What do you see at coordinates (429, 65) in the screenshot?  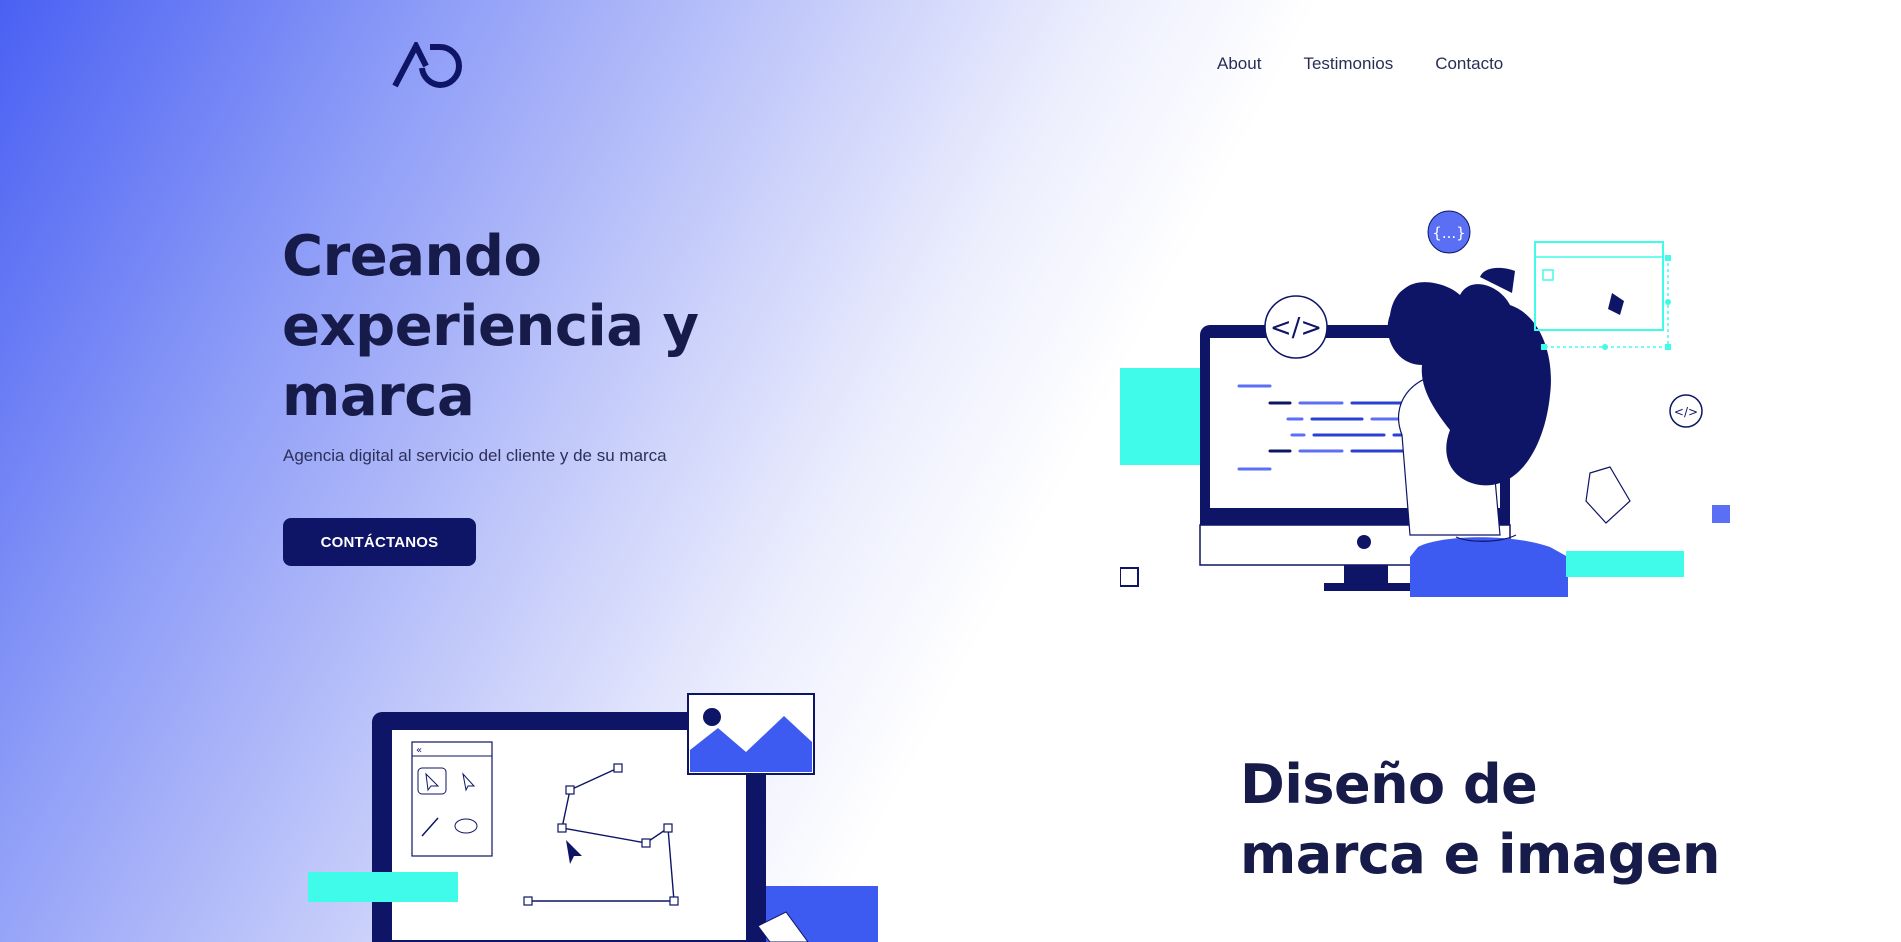 I see `ad-logo` at bounding box center [429, 65].